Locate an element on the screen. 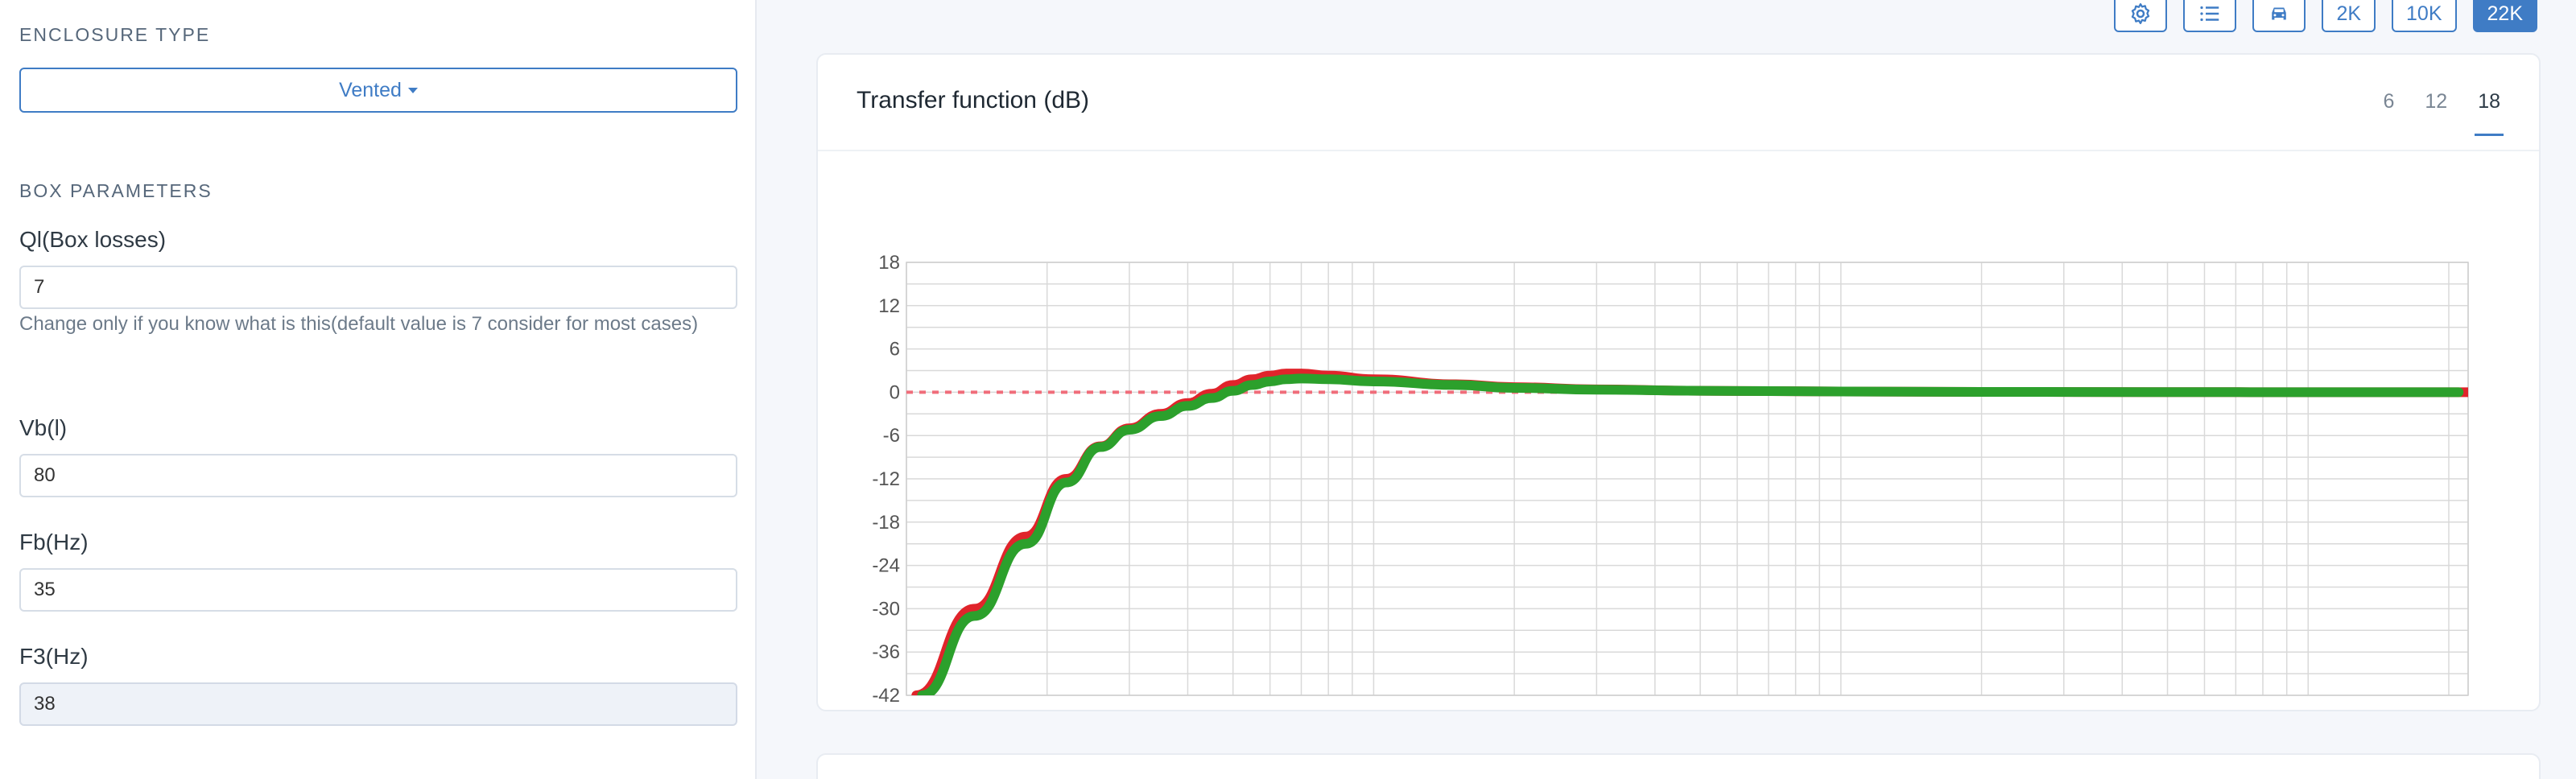  y-tick-label: -24 is located at coordinates (886, 566).